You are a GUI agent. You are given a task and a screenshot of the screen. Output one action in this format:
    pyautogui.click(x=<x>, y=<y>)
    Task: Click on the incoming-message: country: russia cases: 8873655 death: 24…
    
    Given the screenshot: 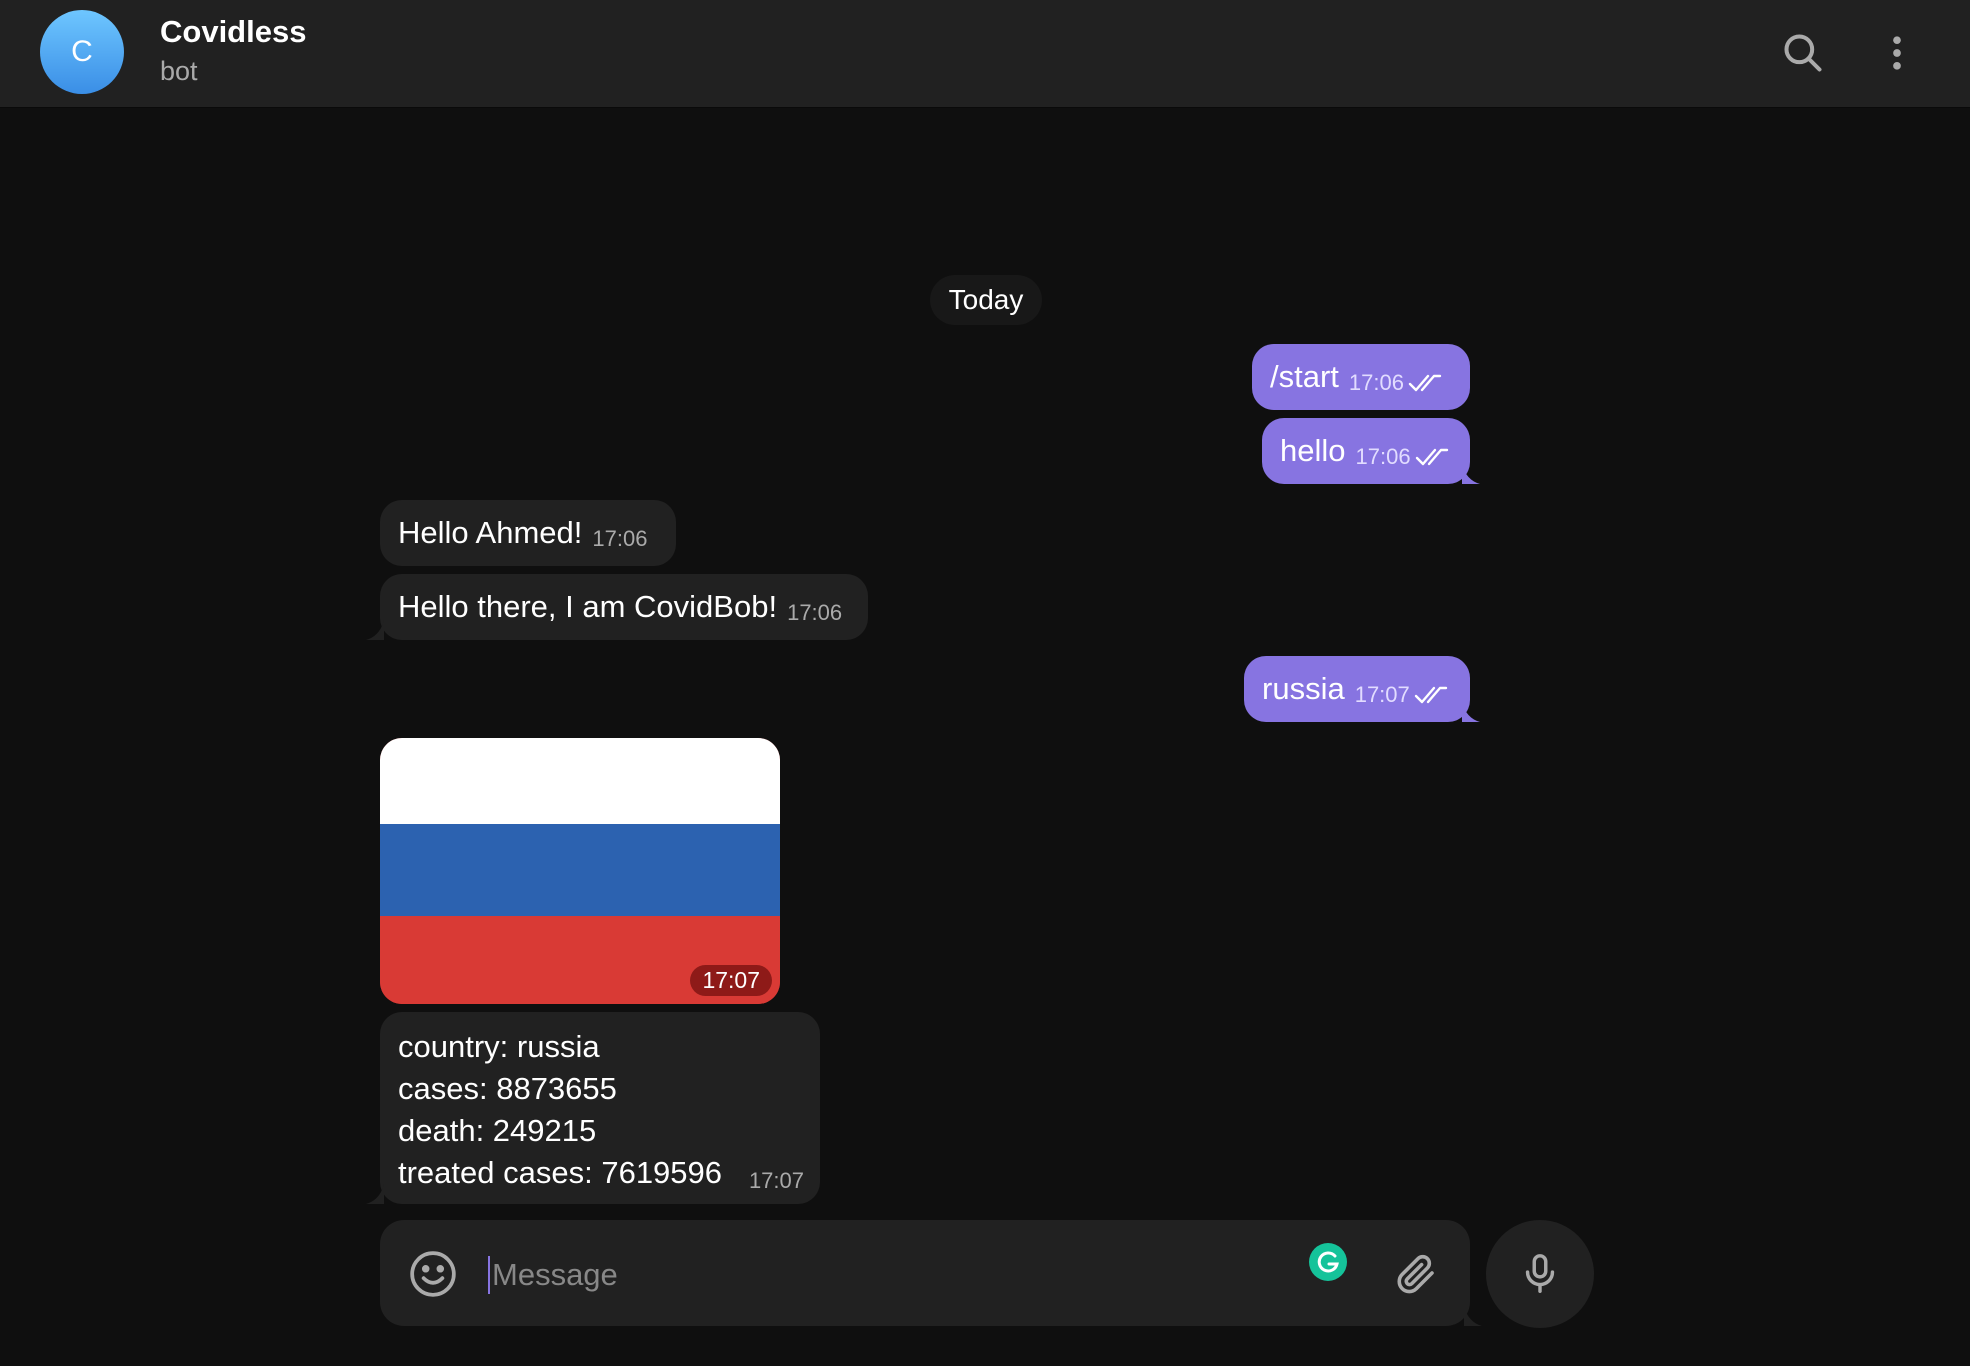 What is the action you would take?
    pyautogui.click(x=600, y=1108)
    